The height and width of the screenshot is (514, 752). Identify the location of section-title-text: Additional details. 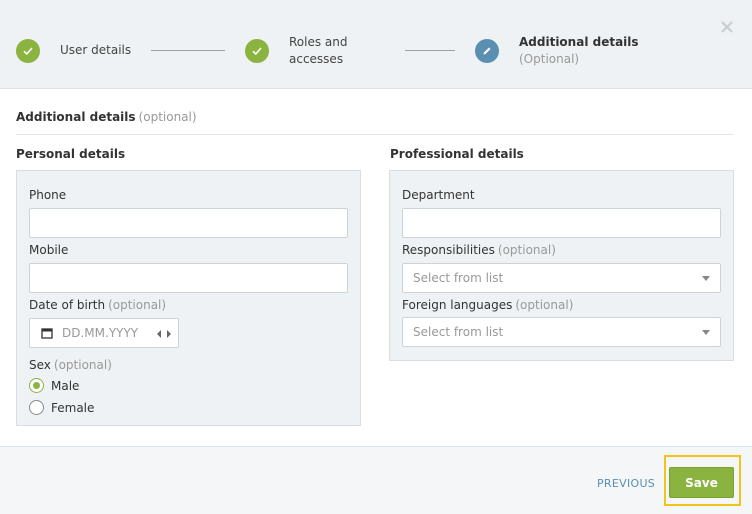
(76, 117).